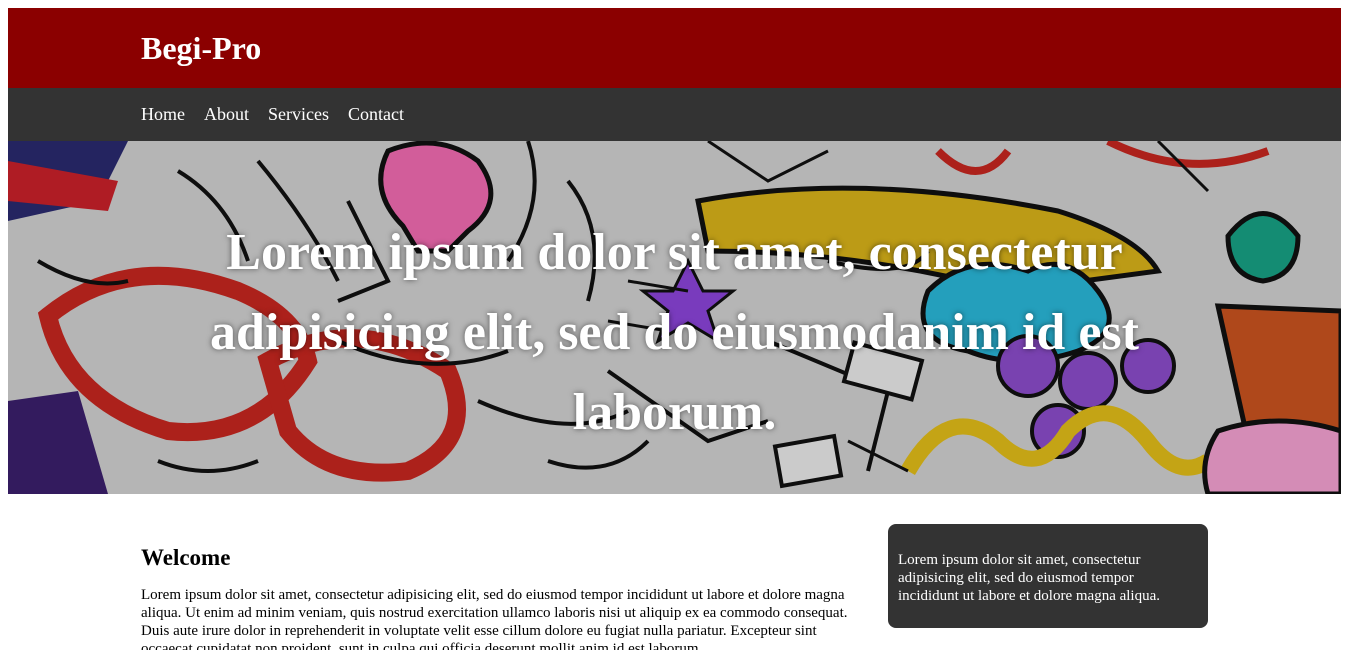  What do you see at coordinates (376, 114) in the screenshot?
I see `nav-link-contact: Contact` at bounding box center [376, 114].